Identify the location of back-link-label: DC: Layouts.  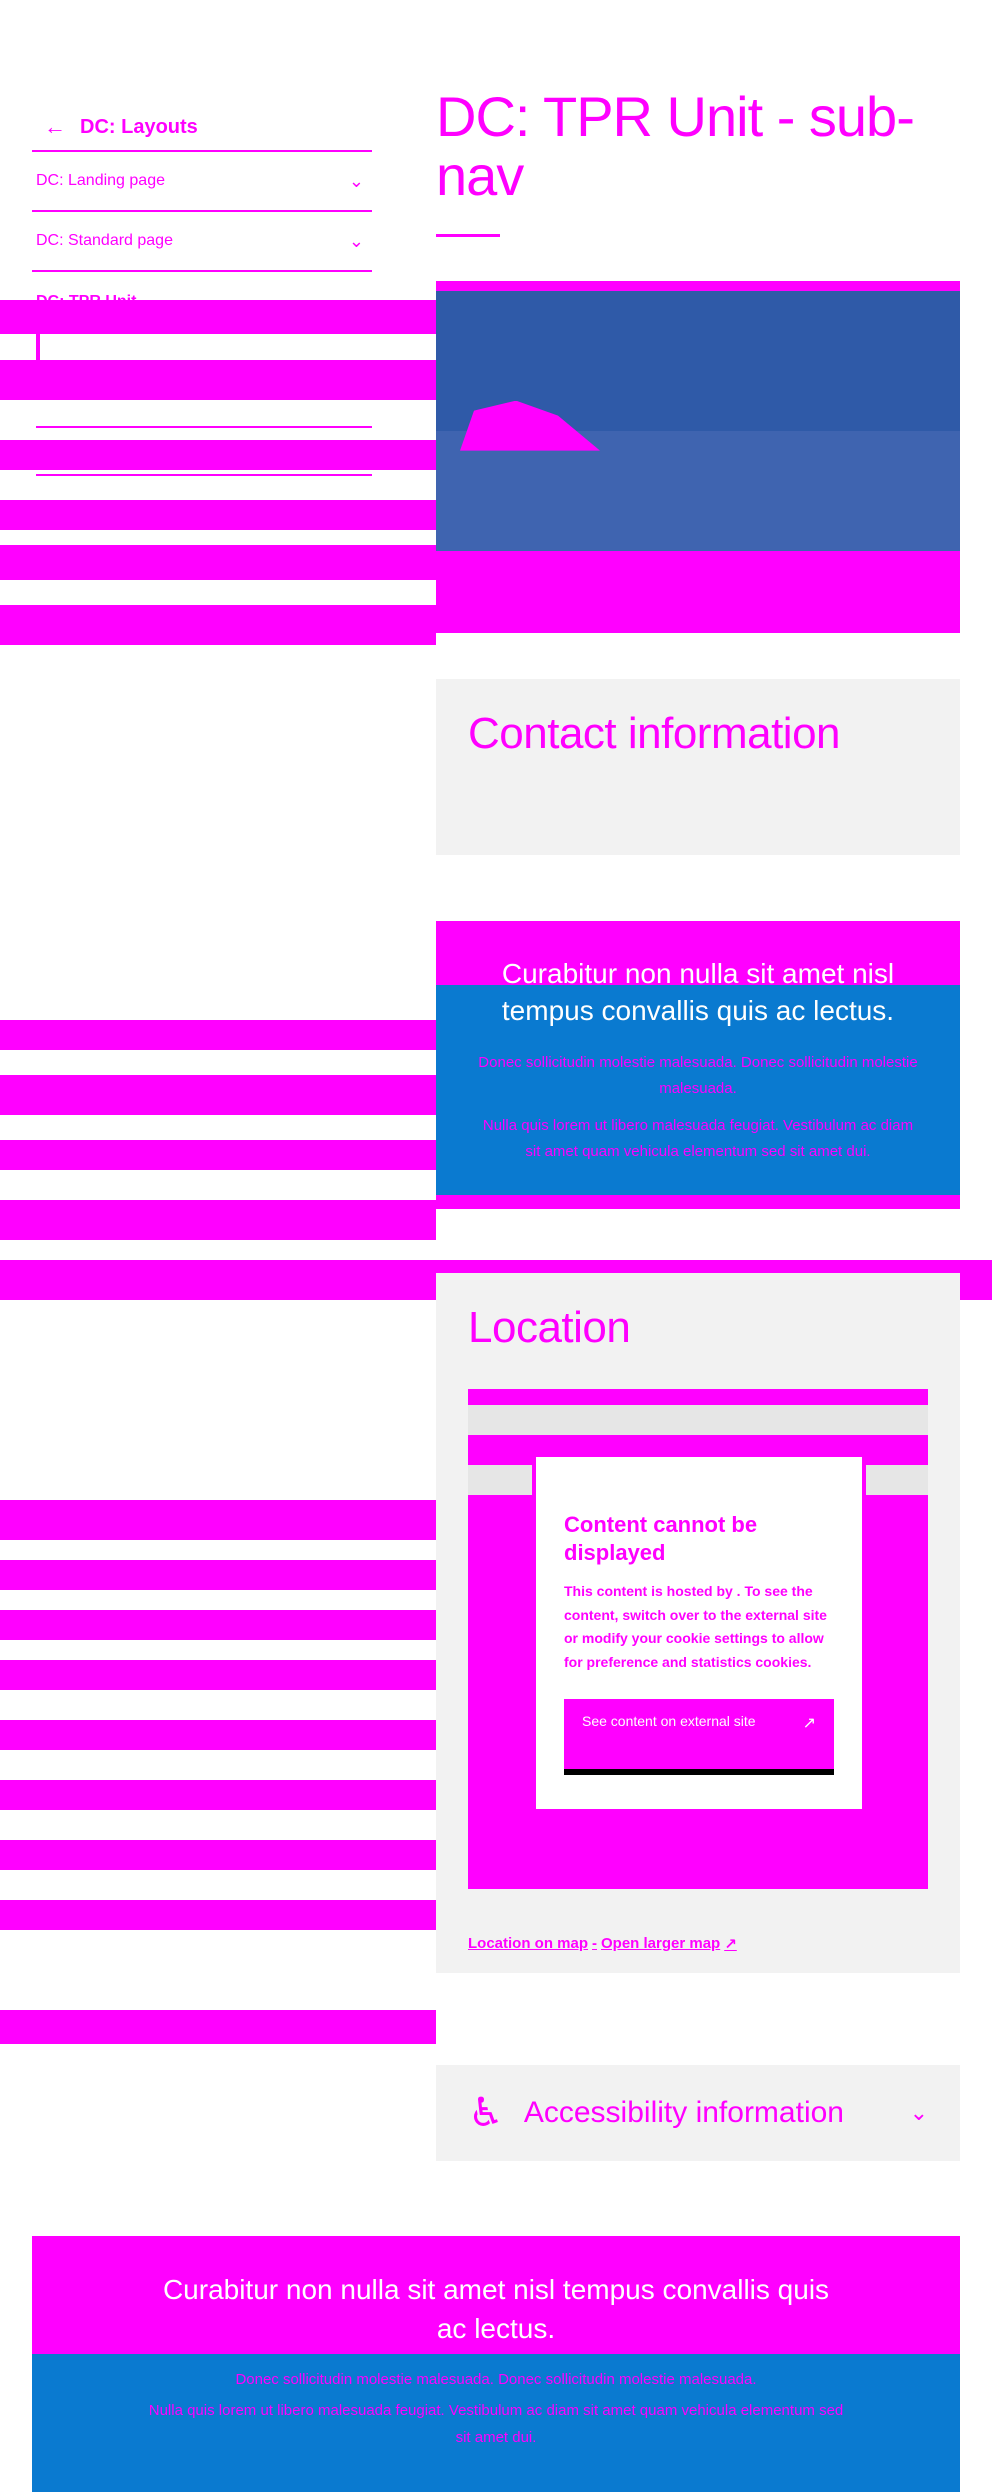
(139, 126).